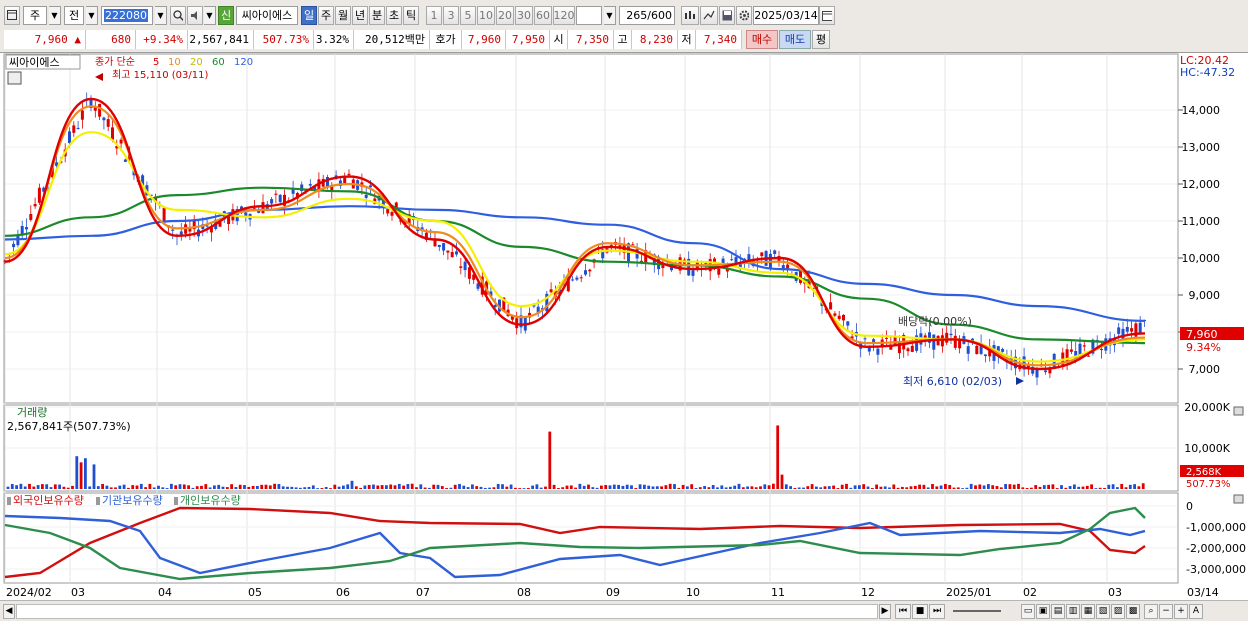 The width and height of the screenshot is (1248, 621). I want to click on bottom-bar: ◀ ▶ ⏮ ■ ⏭ ▭ ▣ ▤ ▥ ▦ ▧ ▨ ▩ ⌕ − + A, so click(624, 610).